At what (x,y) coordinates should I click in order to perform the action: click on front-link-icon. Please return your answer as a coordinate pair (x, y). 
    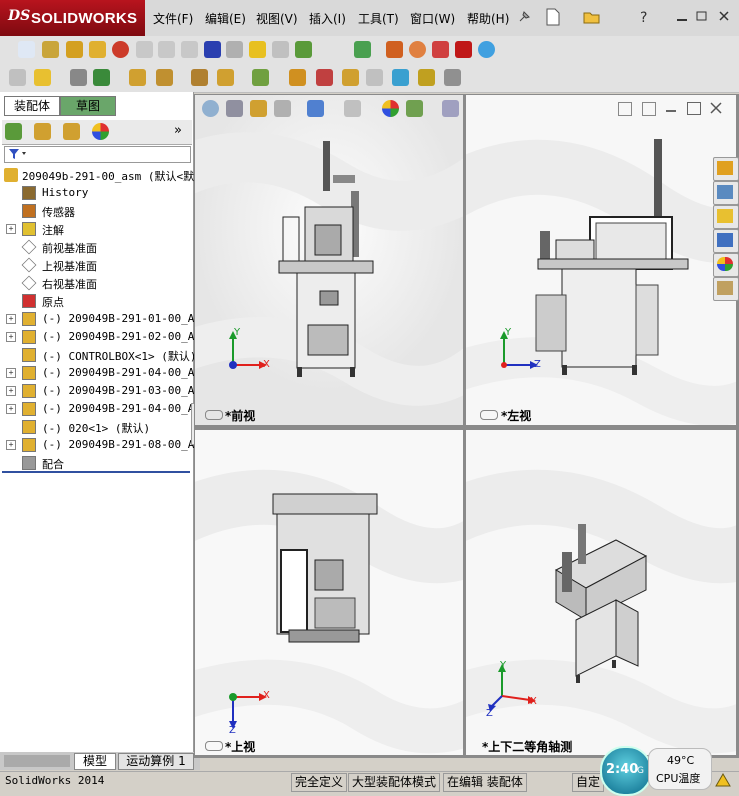
    Looking at the image, I should click on (214, 415).